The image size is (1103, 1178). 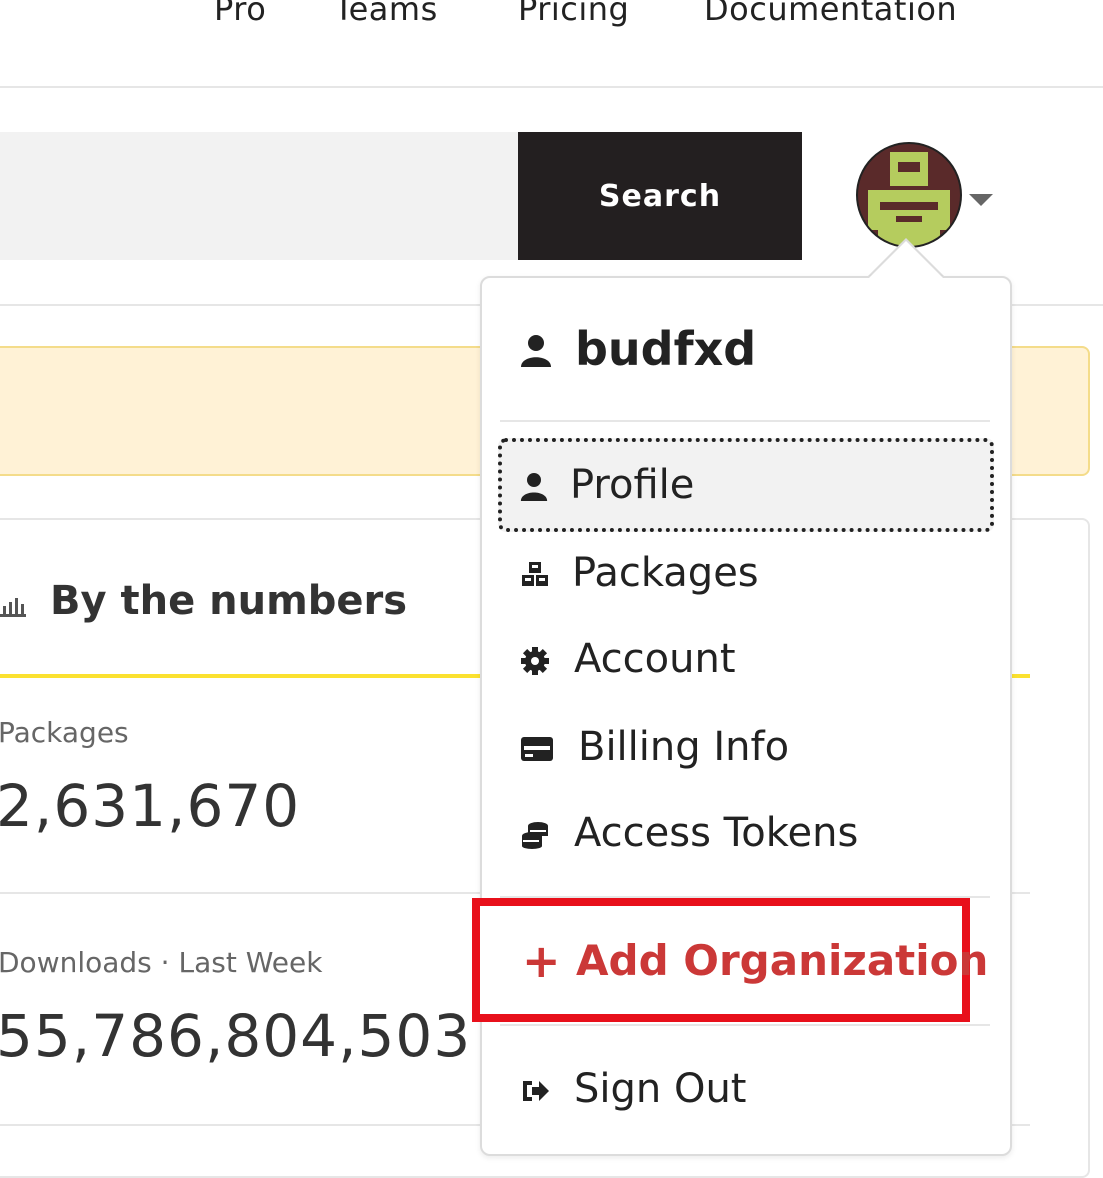 I want to click on top-nav: Pro Teams Pricing Documentation, so click(x=551, y=44).